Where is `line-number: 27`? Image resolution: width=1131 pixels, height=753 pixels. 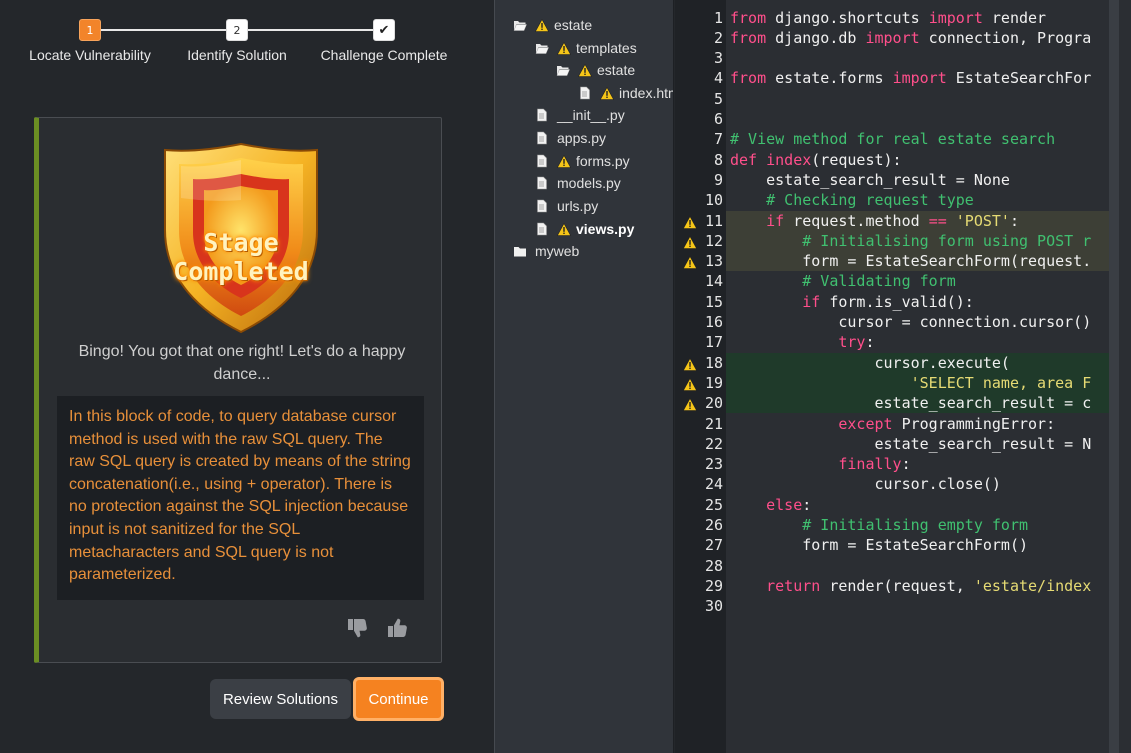
line-number: 27 is located at coordinates (713, 545).